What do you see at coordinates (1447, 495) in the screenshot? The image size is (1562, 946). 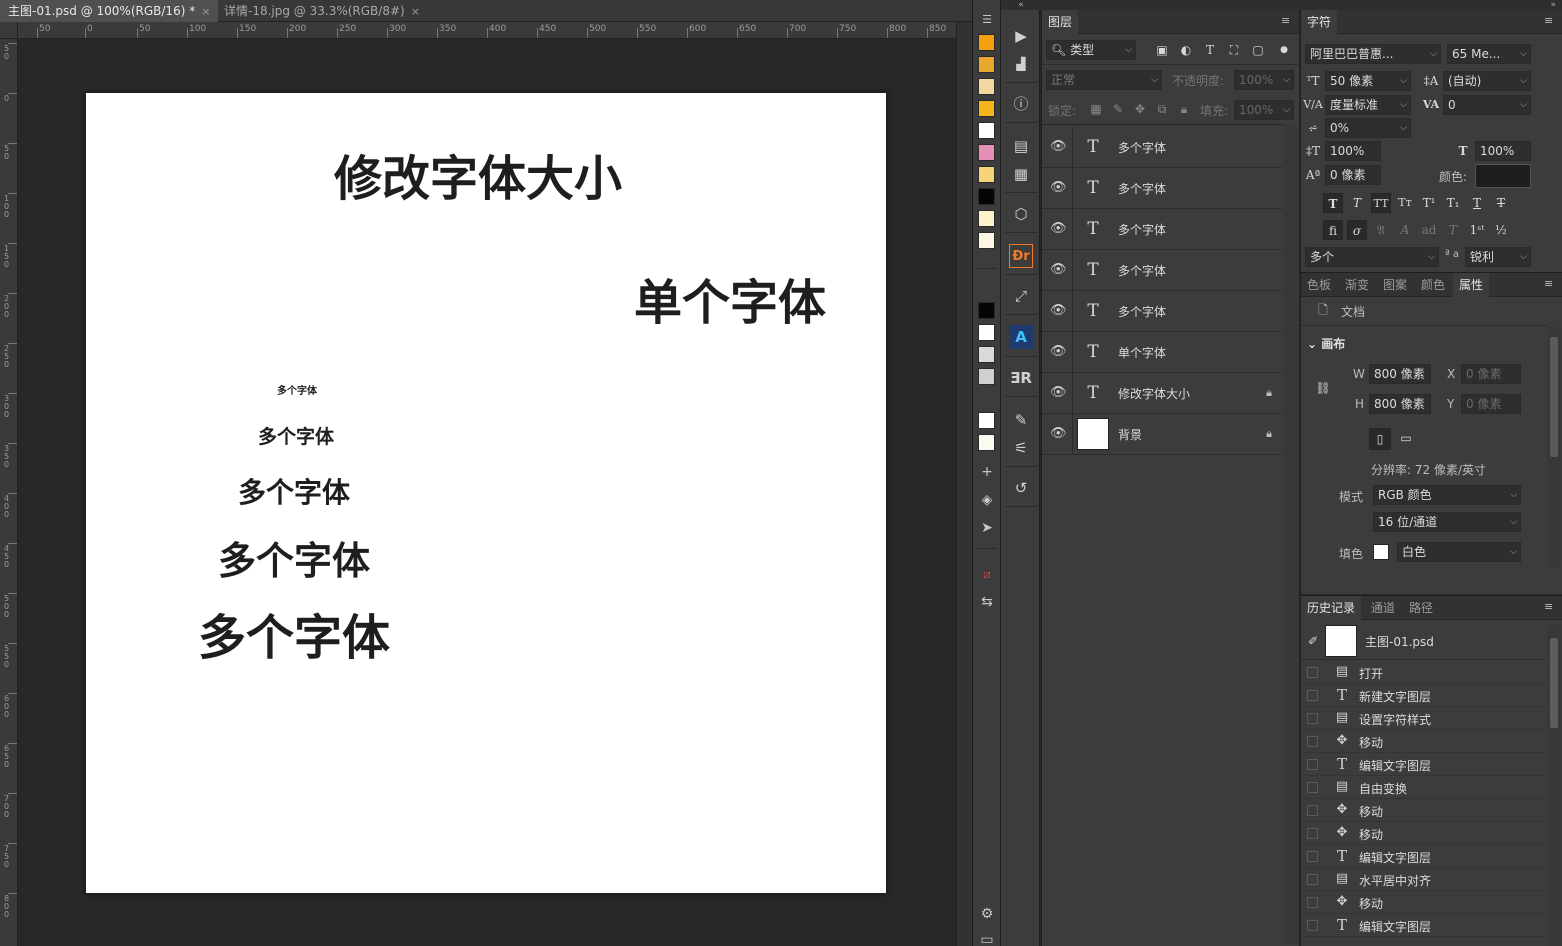 I see `color-mode-dropdown: RGB 颜色 ⌵` at bounding box center [1447, 495].